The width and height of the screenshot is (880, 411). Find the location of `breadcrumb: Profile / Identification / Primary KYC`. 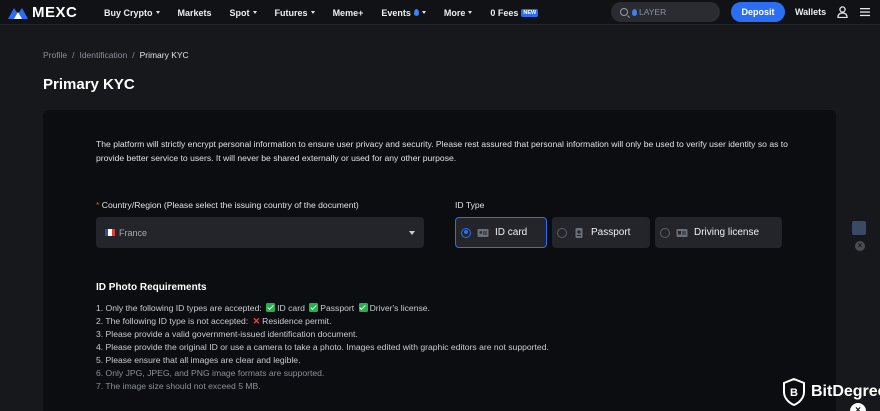

breadcrumb: Profile / Identification / Primary KYC is located at coordinates (116, 55).